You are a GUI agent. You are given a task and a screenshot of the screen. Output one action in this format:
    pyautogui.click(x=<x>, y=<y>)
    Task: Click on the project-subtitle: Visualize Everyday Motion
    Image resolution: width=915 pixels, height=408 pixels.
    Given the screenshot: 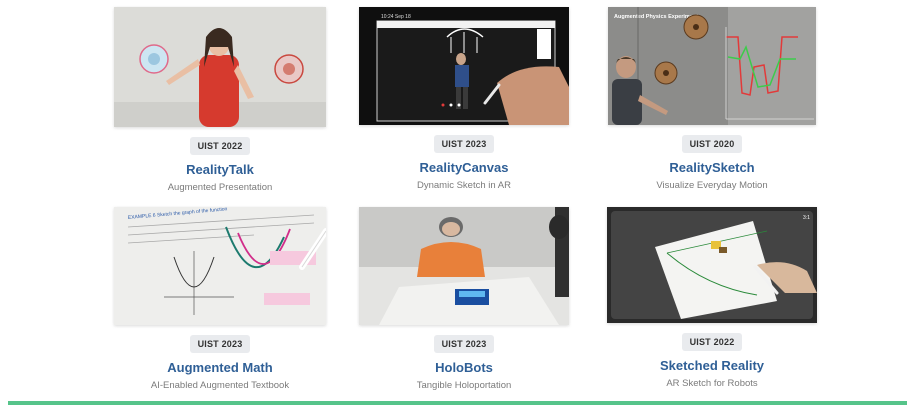 What is the action you would take?
    pyautogui.click(x=712, y=185)
    